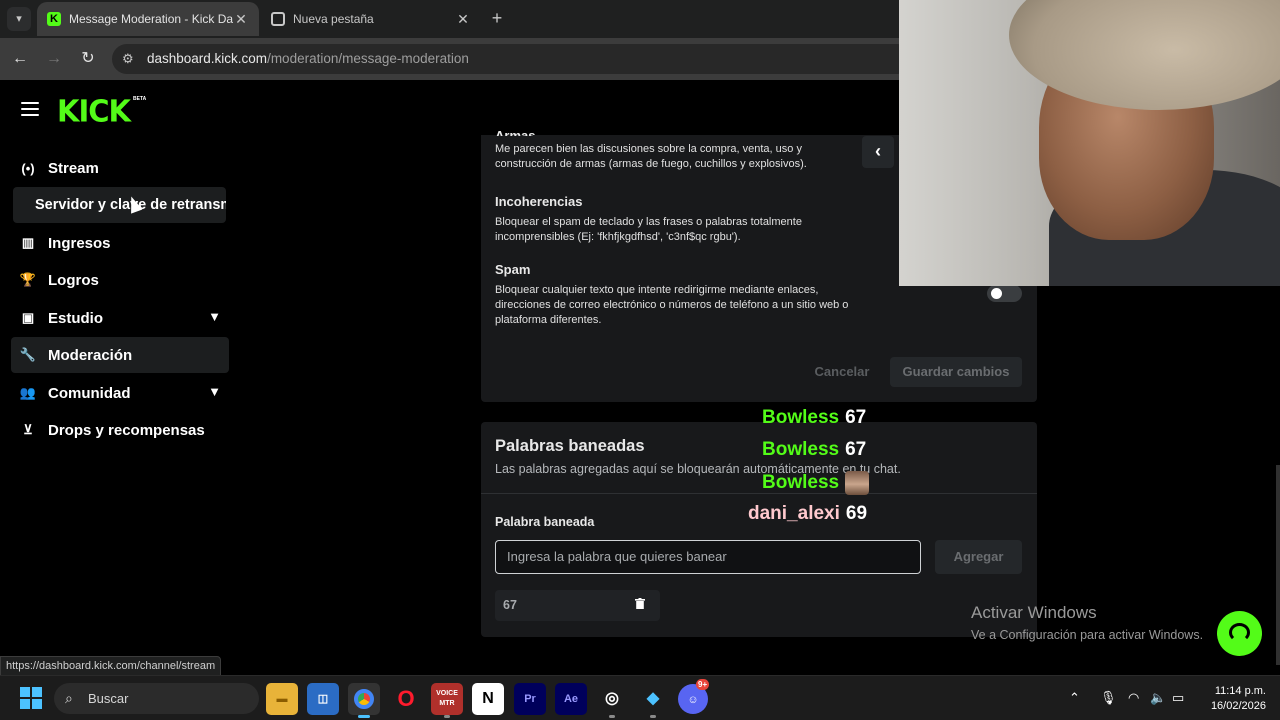  I want to click on add-button: Agregar, so click(978, 557).